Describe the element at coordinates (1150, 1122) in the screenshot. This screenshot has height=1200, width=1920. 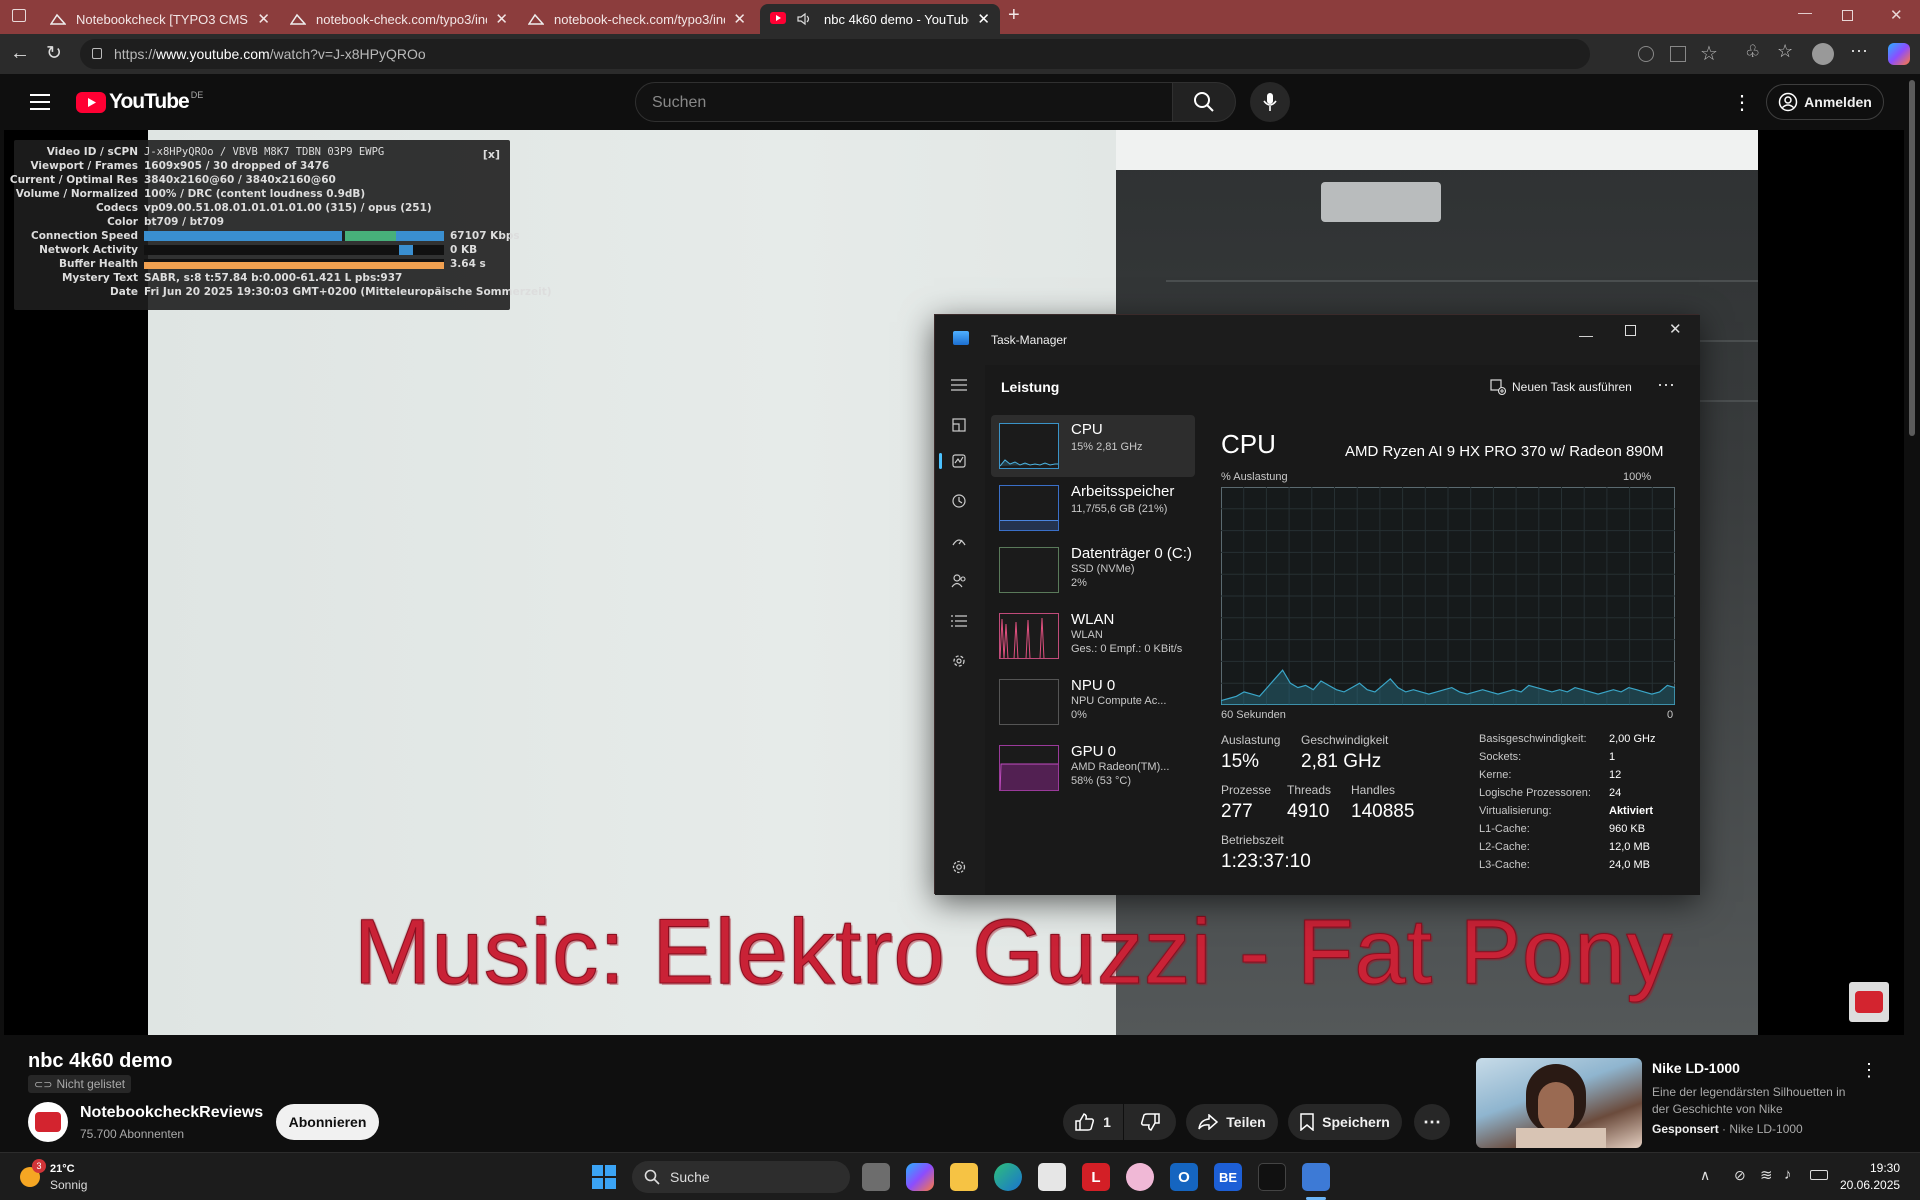
I see `dislike-button` at that location.